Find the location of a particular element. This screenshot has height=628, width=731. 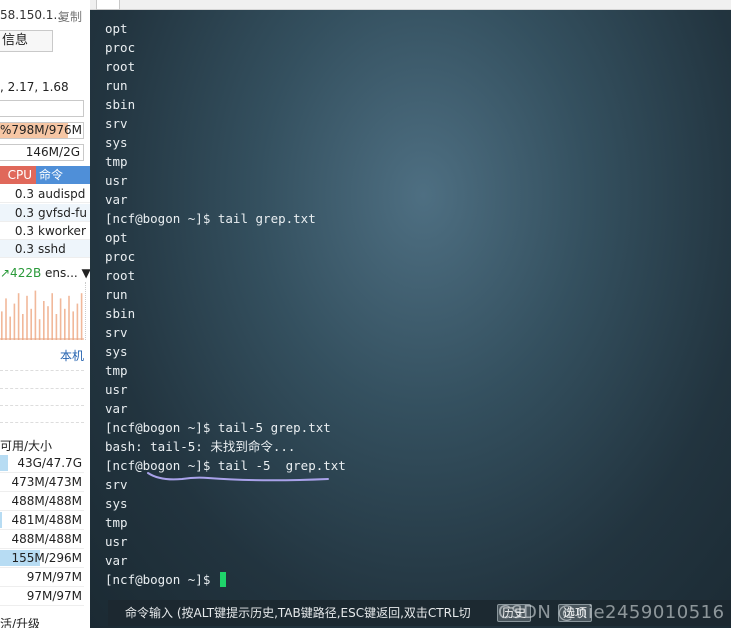

table-row: 0.3 gvfsd-fu is located at coordinates (45, 213).